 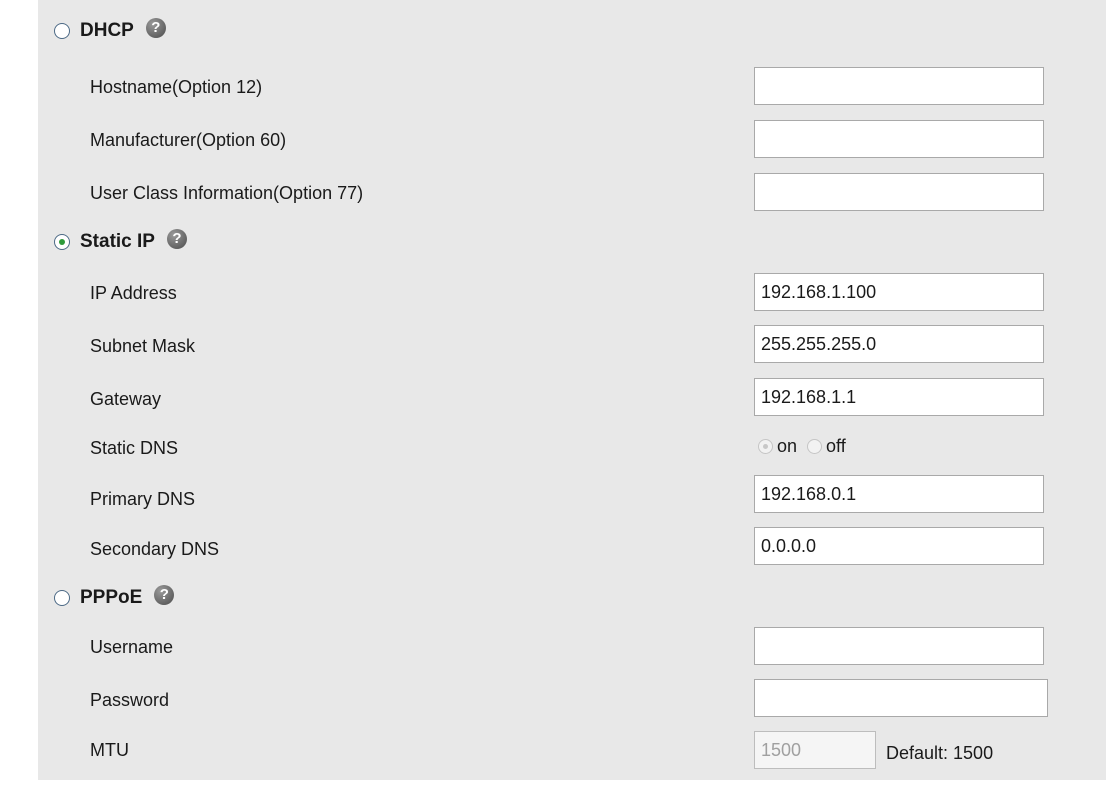 I want to click on gateway-input, so click(x=899, y=397).